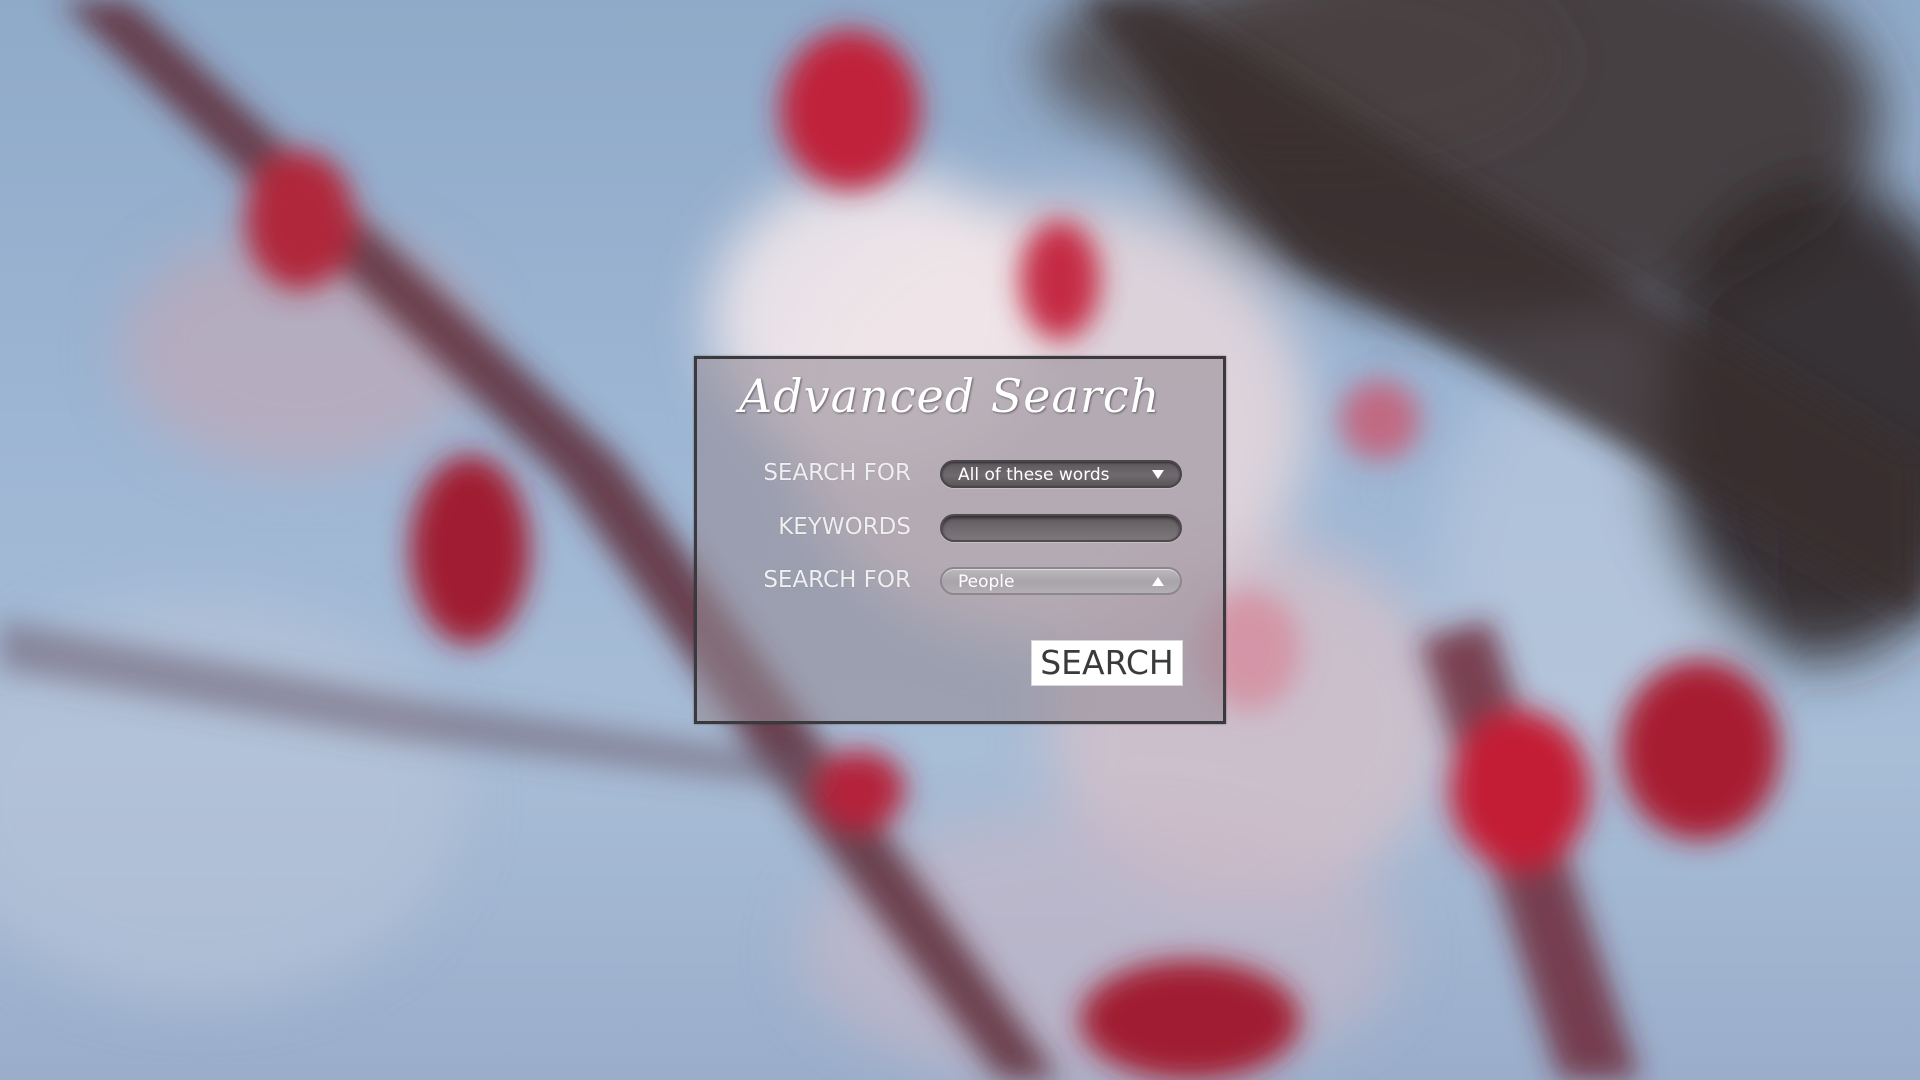 This screenshot has width=1920, height=1080. What do you see at coordinates (837, 473) in the screenshot?
I see `search-for-label: SEARCH FOR` at bounding box center [837, 473].